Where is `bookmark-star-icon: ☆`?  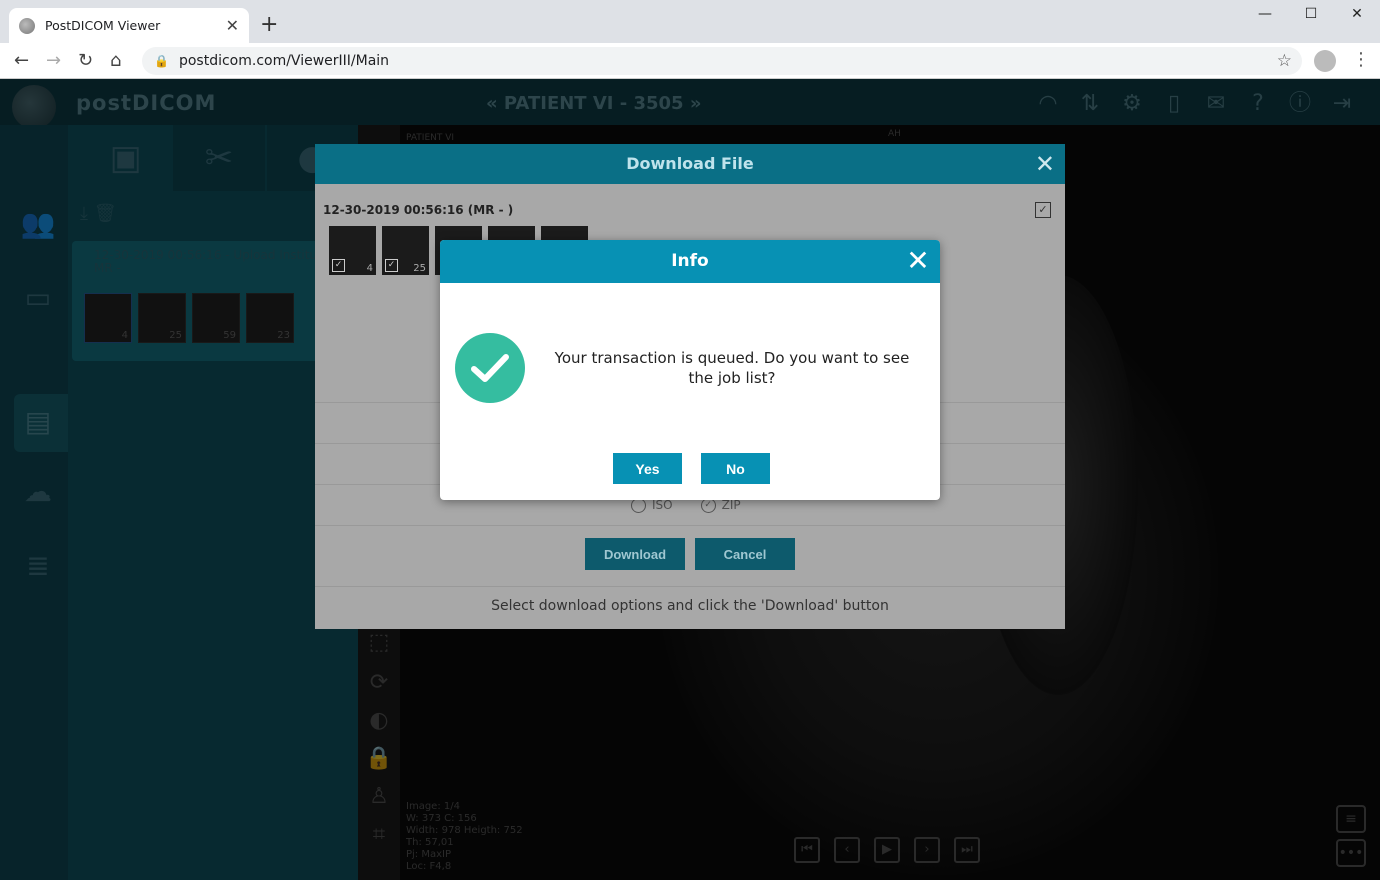
bookmark-star-icon: ☆ is located at coordinates (1284, 61).